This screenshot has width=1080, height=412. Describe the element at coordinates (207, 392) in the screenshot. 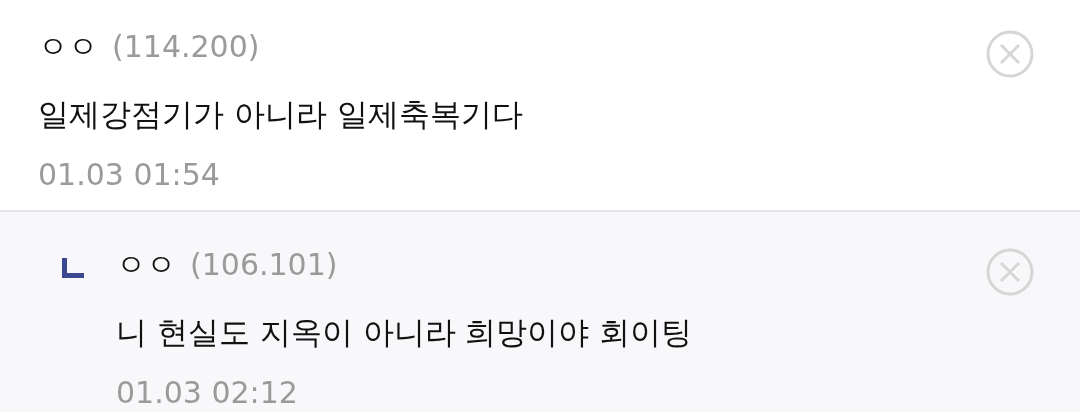

I see `comment-date: 01.03 02:12` at that location.